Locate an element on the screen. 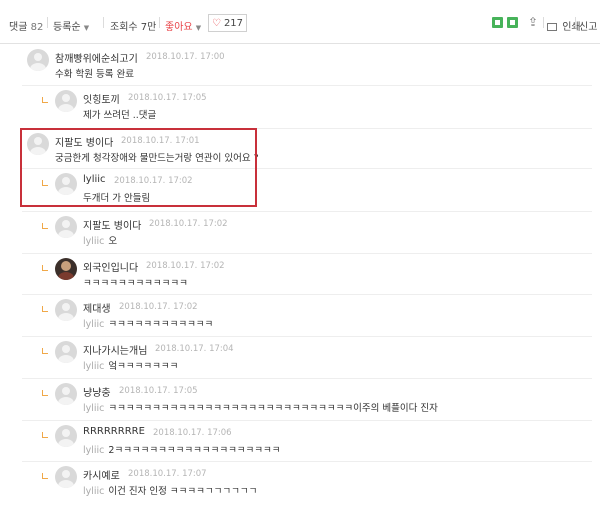 The width and height of the screenshot is (600, 505). comment-text: ㅋㅋㅋㅋㅋㅋㅋㅋㅋㅋㅋㅋ is located at coordinates (135, 282).